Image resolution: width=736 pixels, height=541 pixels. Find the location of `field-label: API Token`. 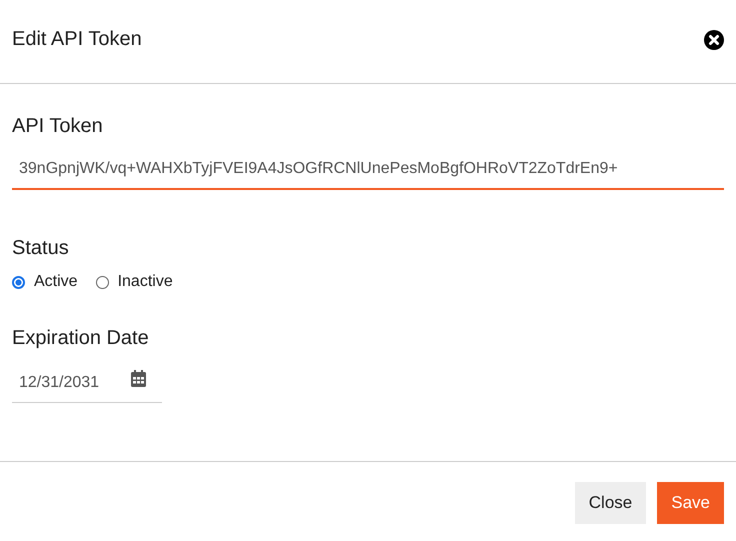

field-label: API Token is located at coordinates (58, 126).